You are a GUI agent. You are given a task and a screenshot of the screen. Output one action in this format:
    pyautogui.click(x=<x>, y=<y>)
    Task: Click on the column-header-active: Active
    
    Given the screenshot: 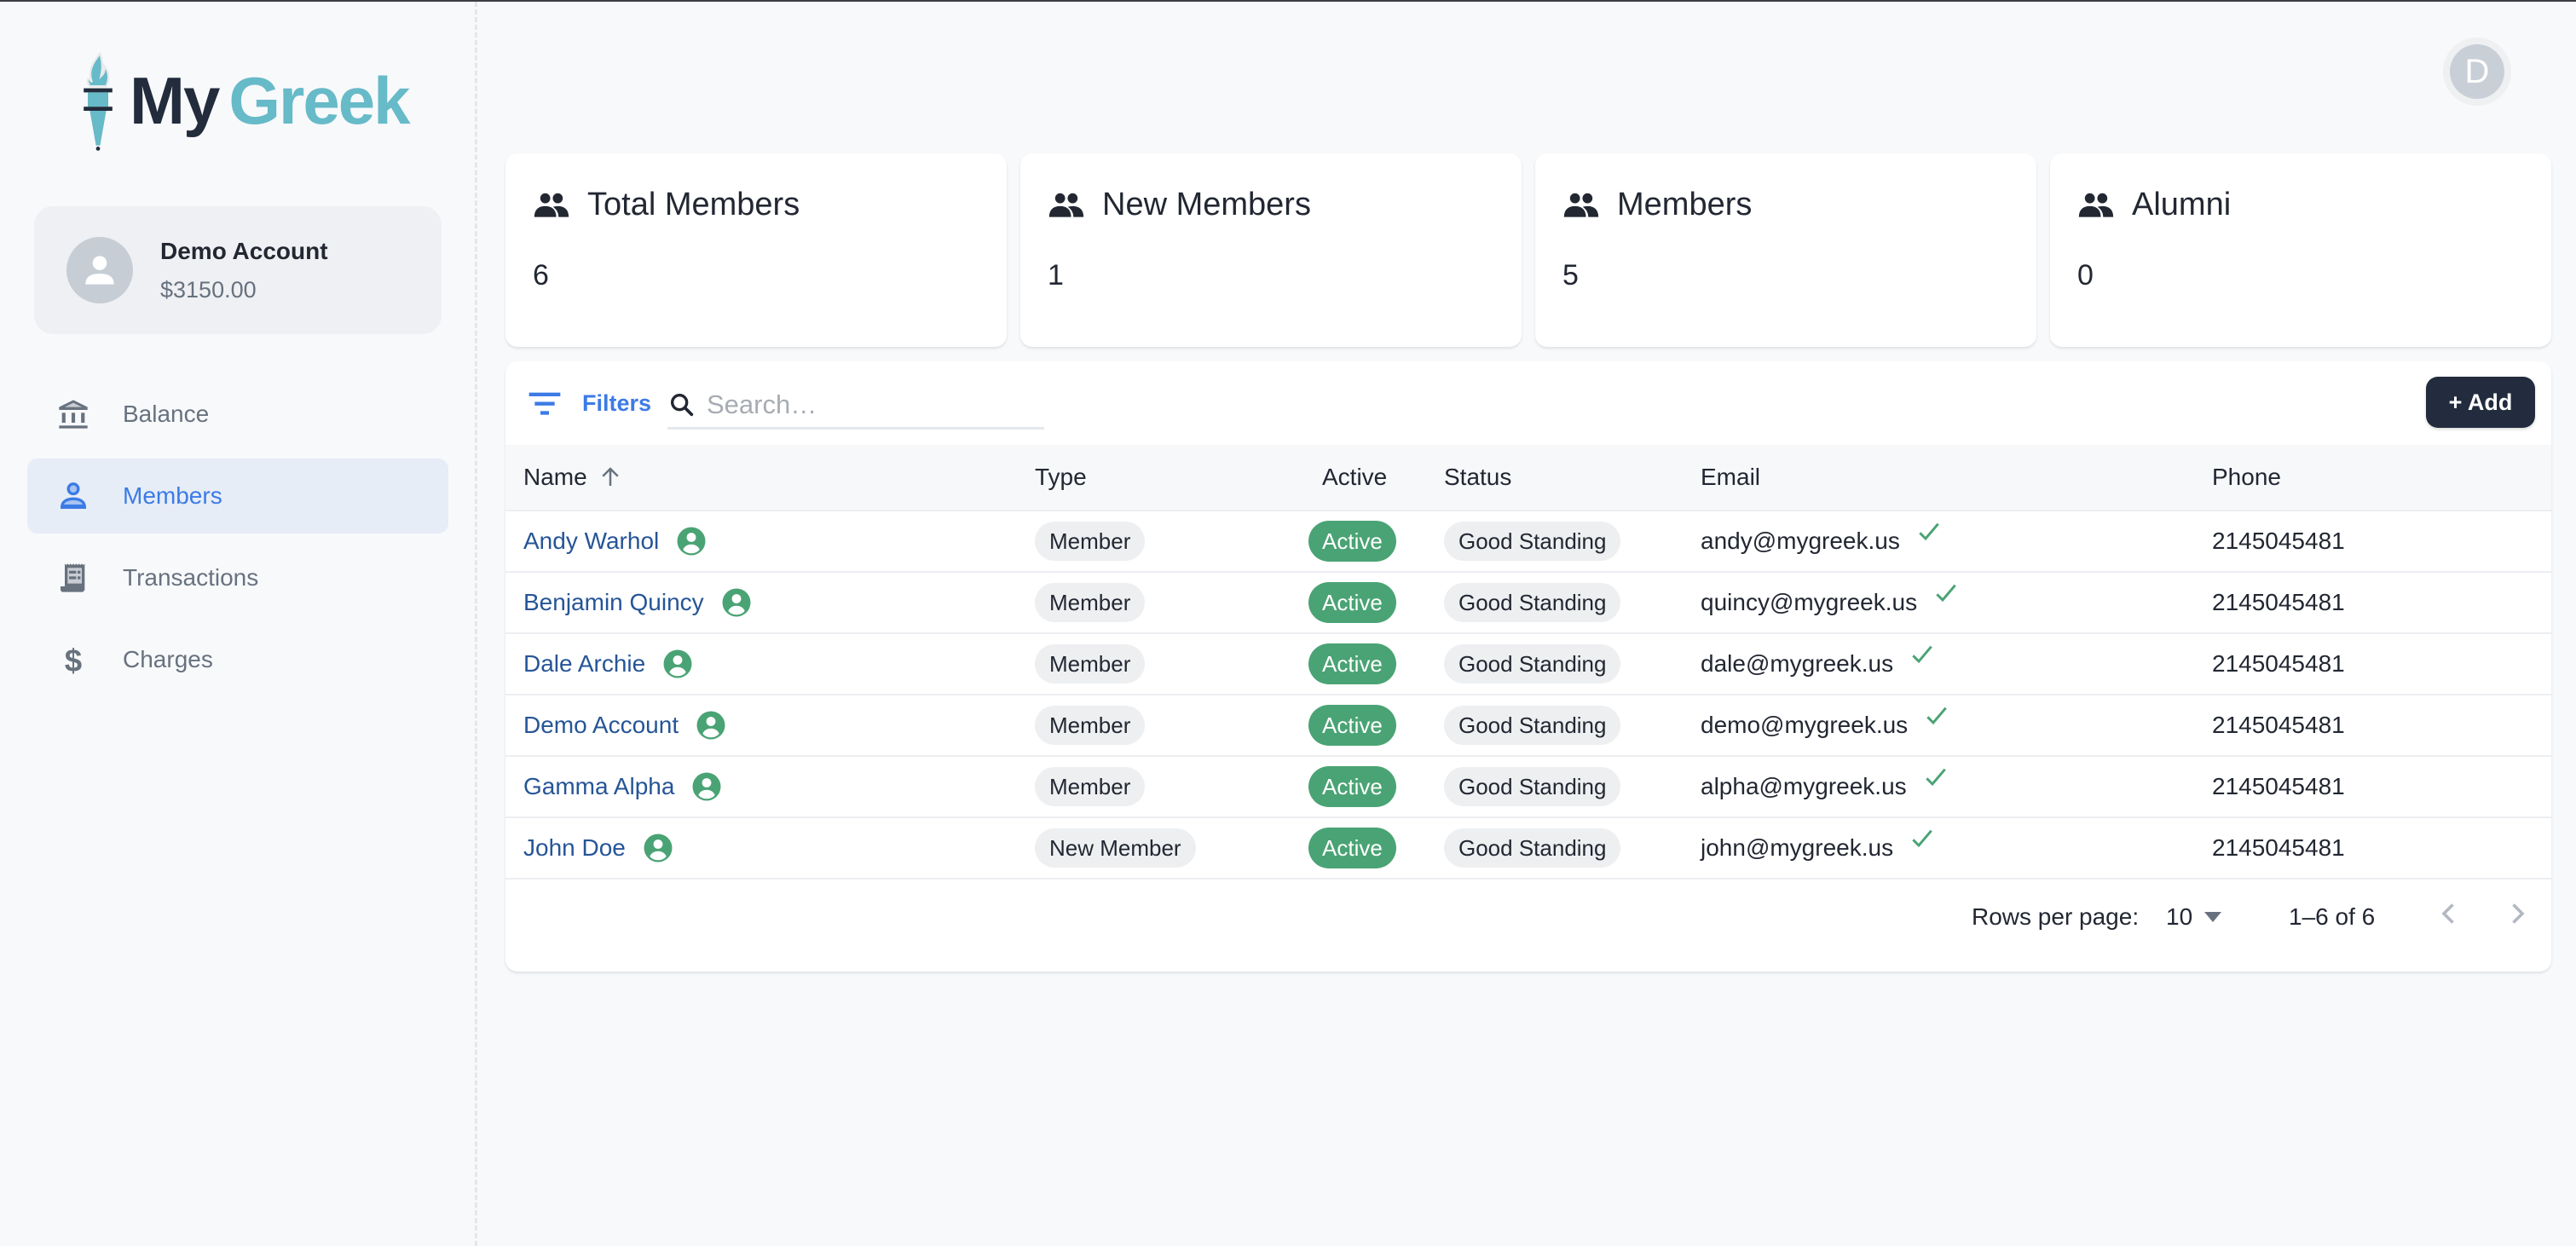 What is the action you would take?
    pyautogui.click(x=1354, y=477)
    